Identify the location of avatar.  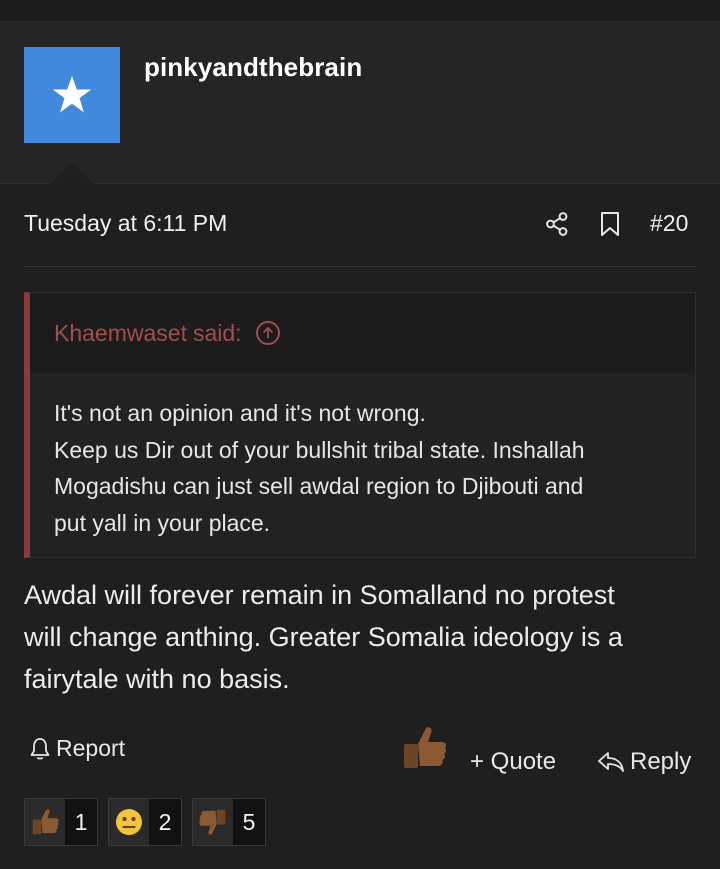
(72, 95).